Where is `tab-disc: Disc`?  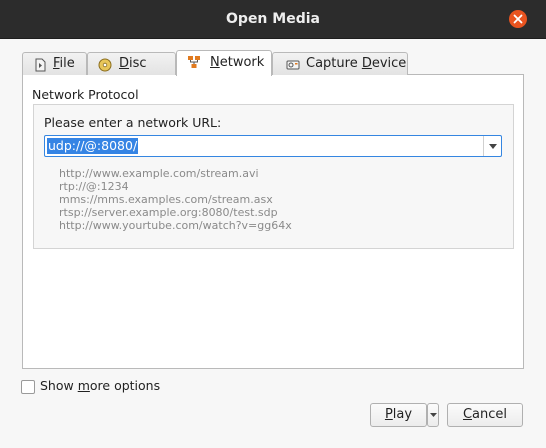
tab-disc: Disc is located at coordinates (131, 63).